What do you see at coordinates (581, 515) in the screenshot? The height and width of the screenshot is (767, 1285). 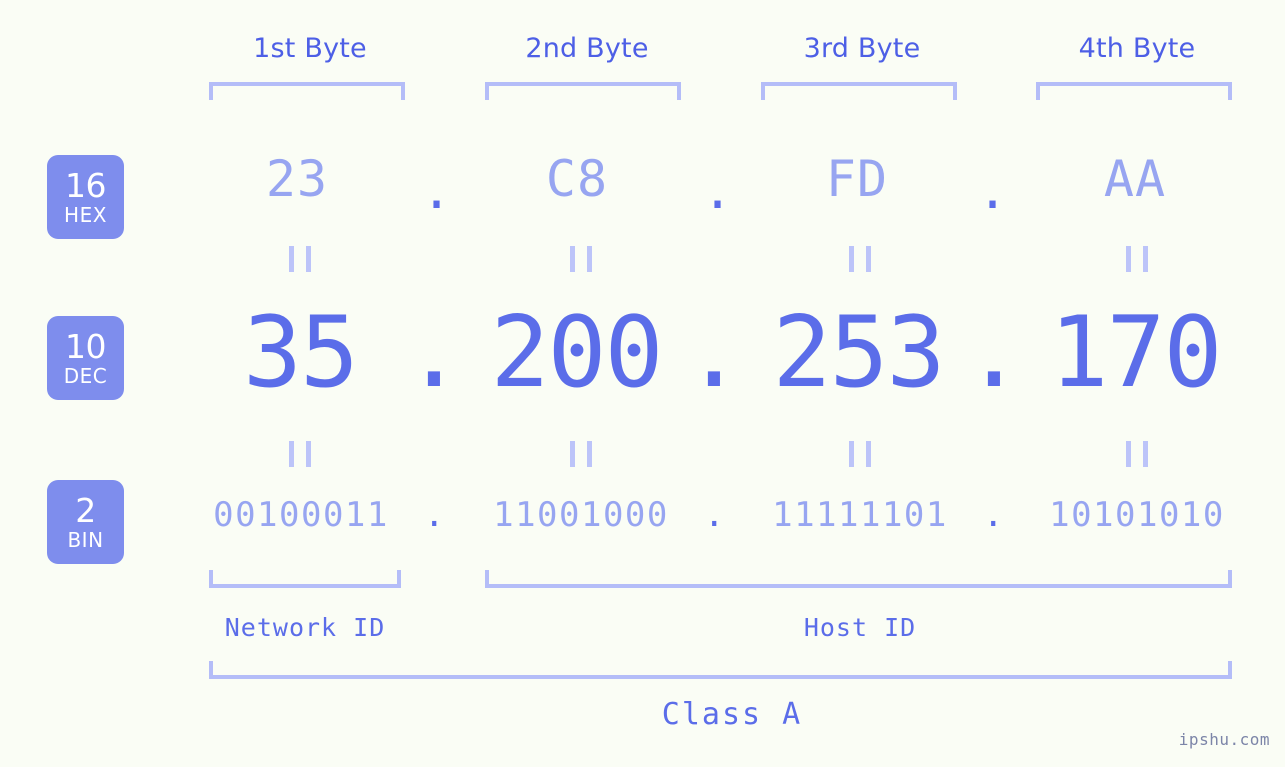 I see `bin-octet-2: 11001000` at bounding box center [581, 515].